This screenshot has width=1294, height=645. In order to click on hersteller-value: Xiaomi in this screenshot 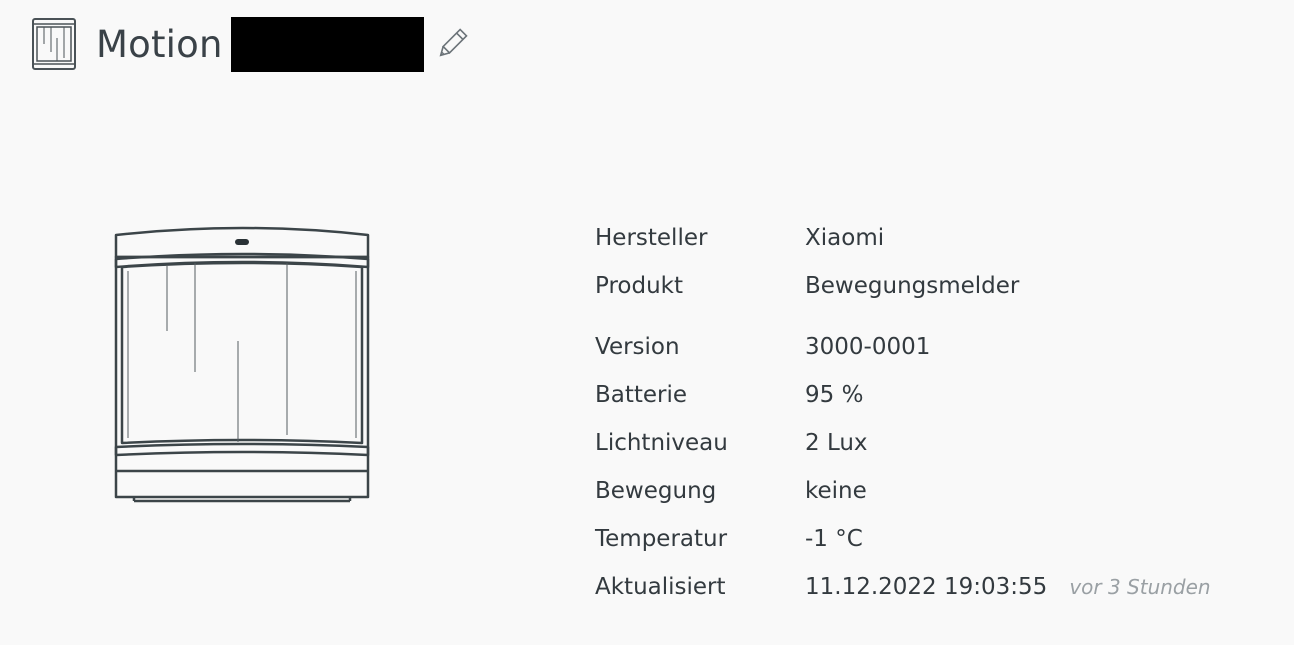, I will do `click(845, 238)`.